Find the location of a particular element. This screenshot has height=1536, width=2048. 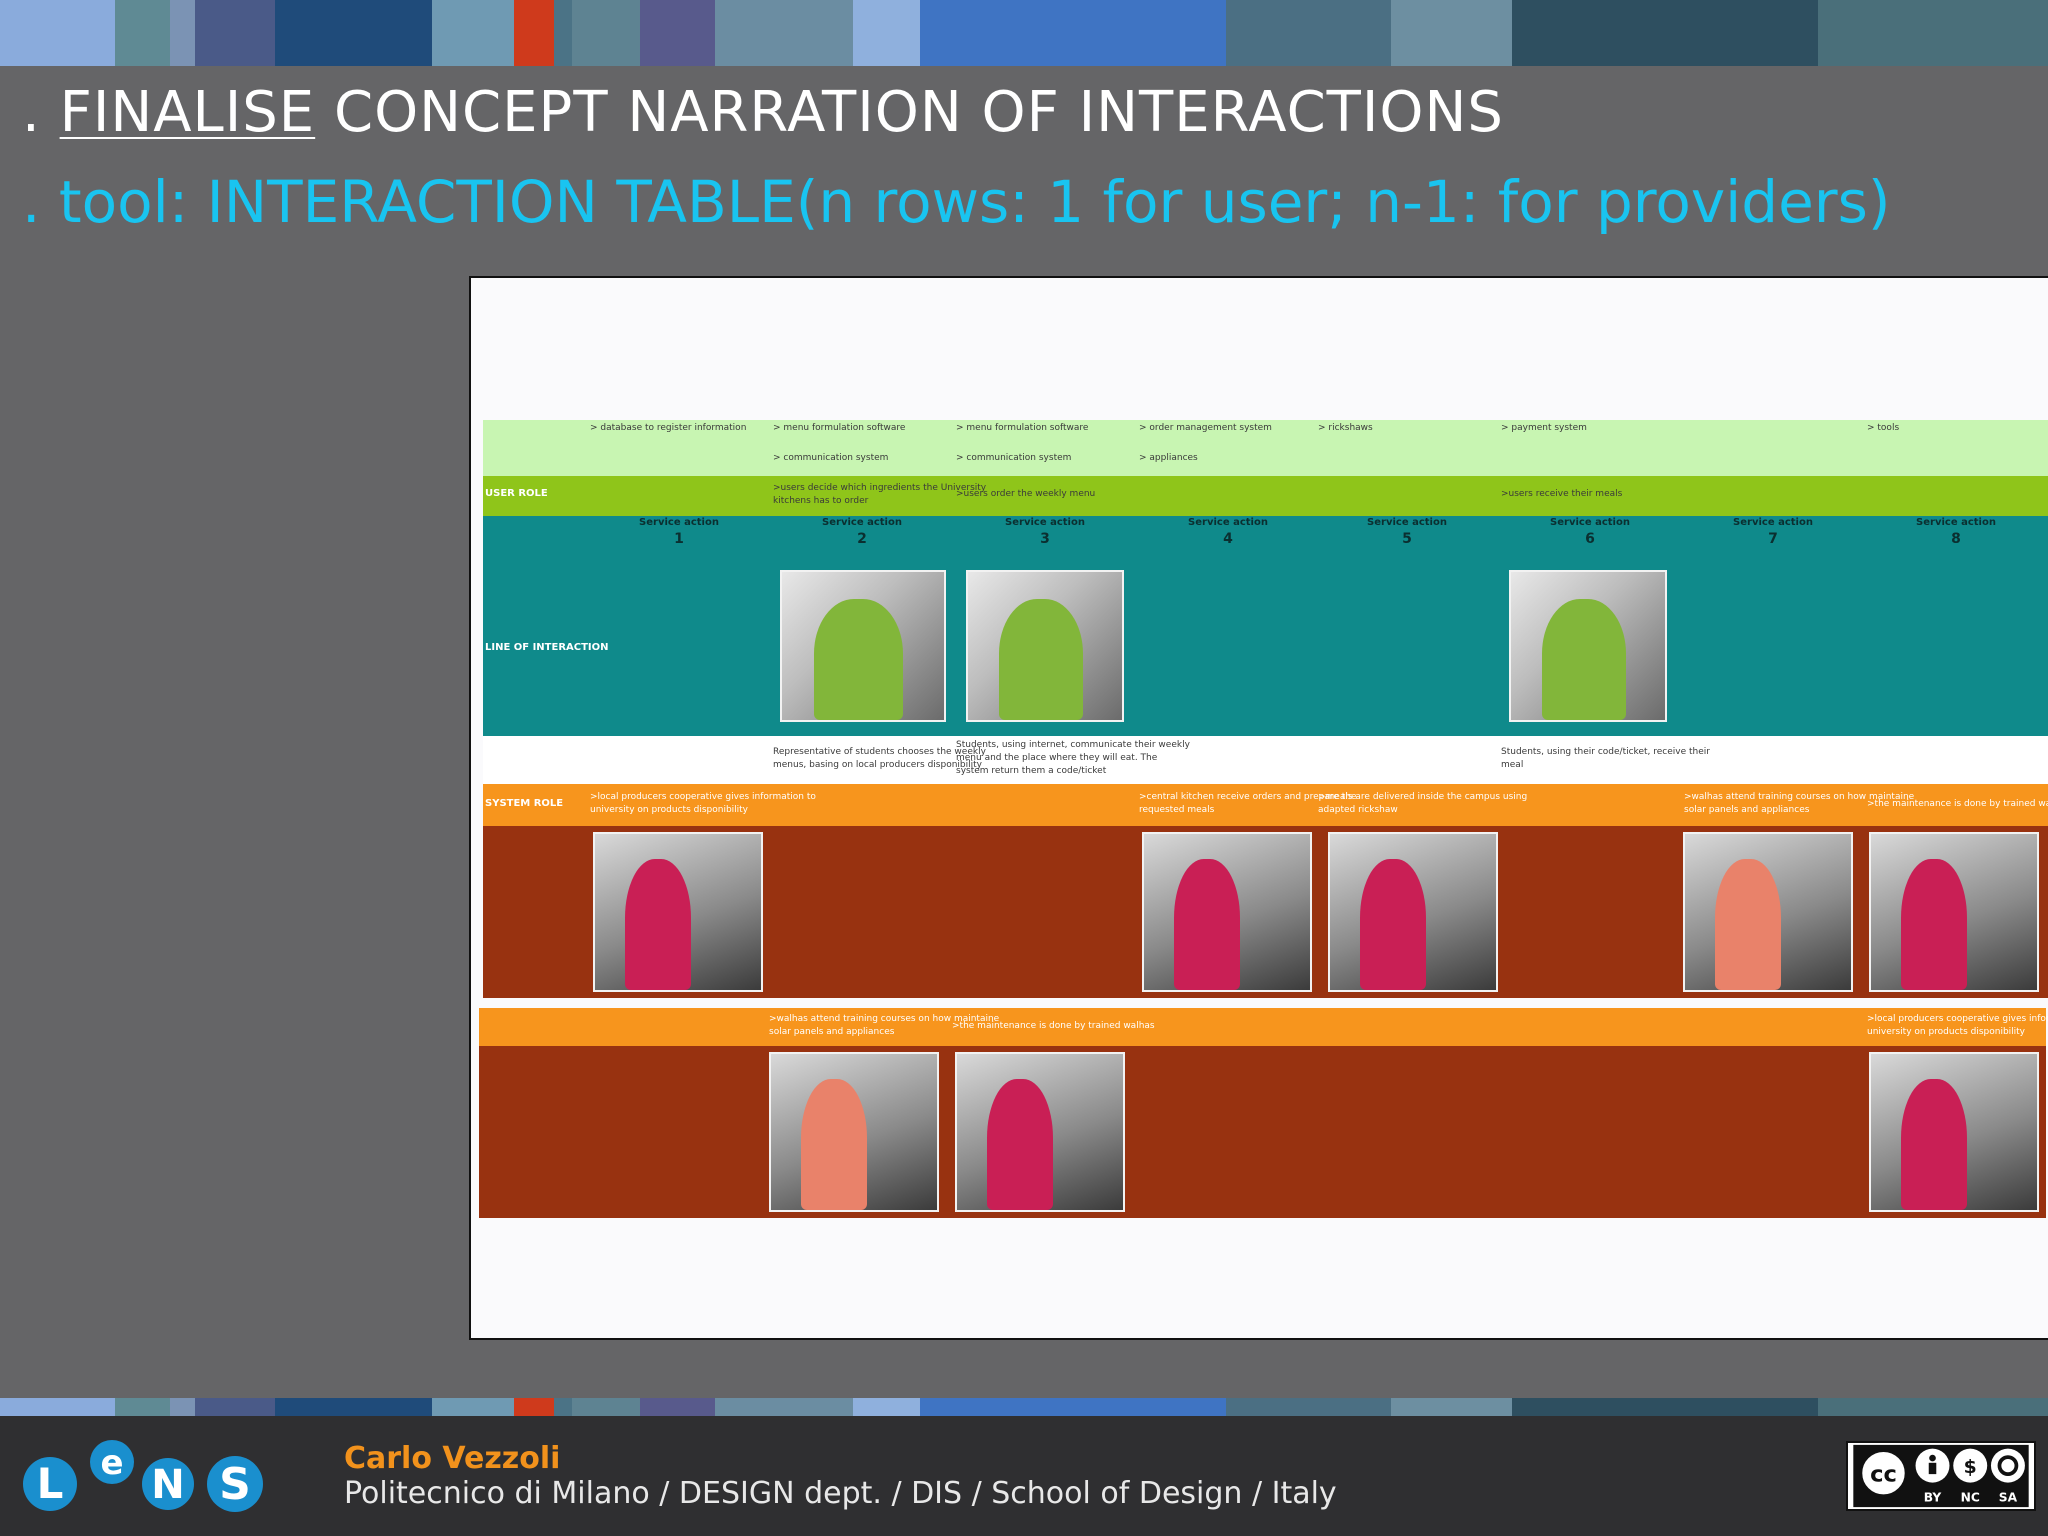

line-of-interaction-label: LINE OF INTERACTION is located at coordinates (547, 647).